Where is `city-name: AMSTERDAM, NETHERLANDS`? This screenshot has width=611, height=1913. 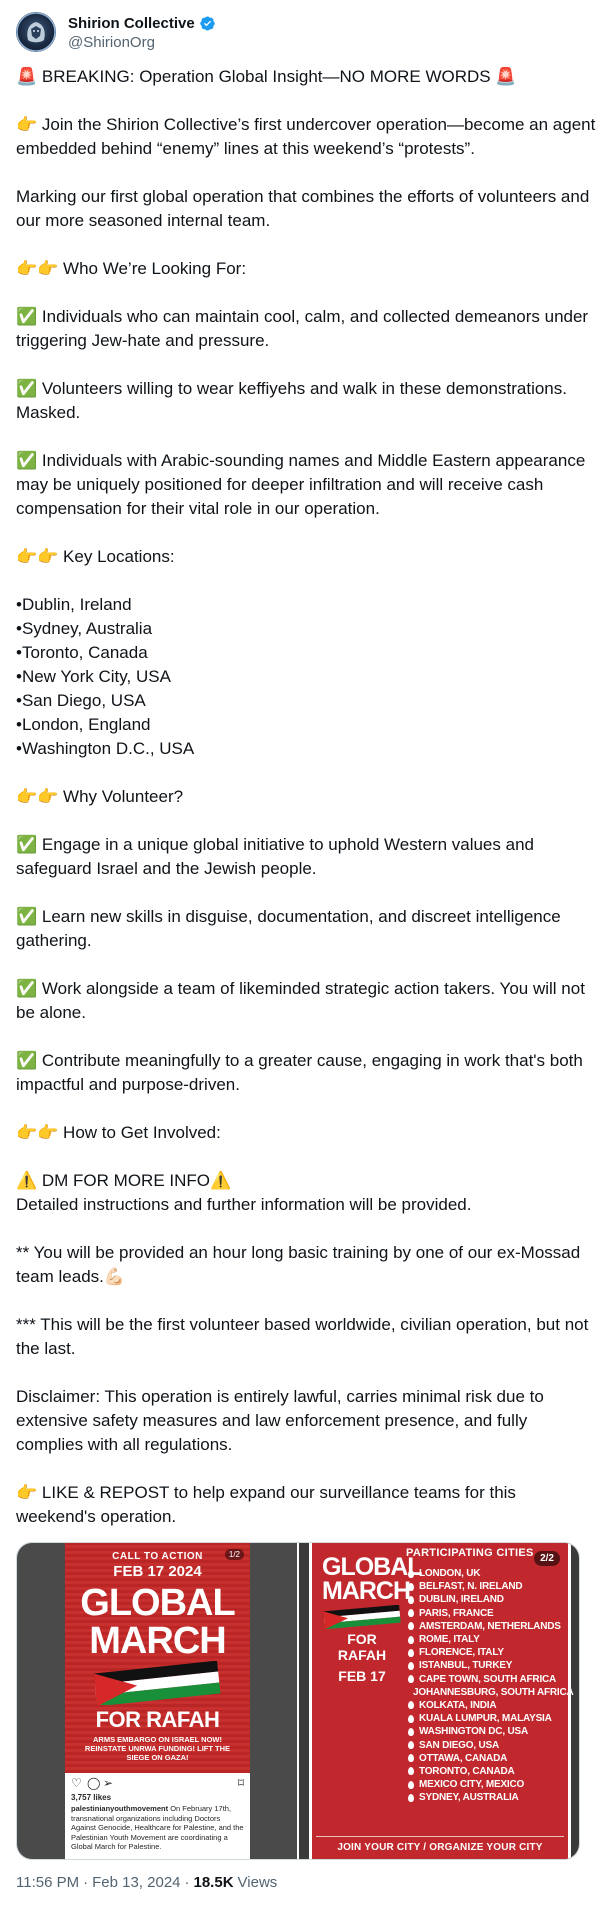
city-name: AMSTERDAM, NETHERLANDS is located at coordinates (490, 1626).